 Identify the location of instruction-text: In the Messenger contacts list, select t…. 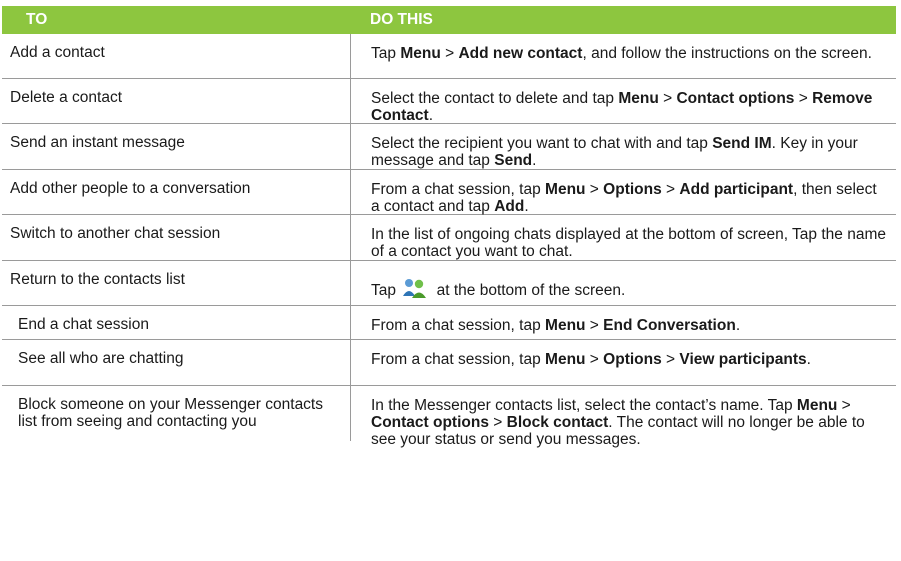
(623, 417).